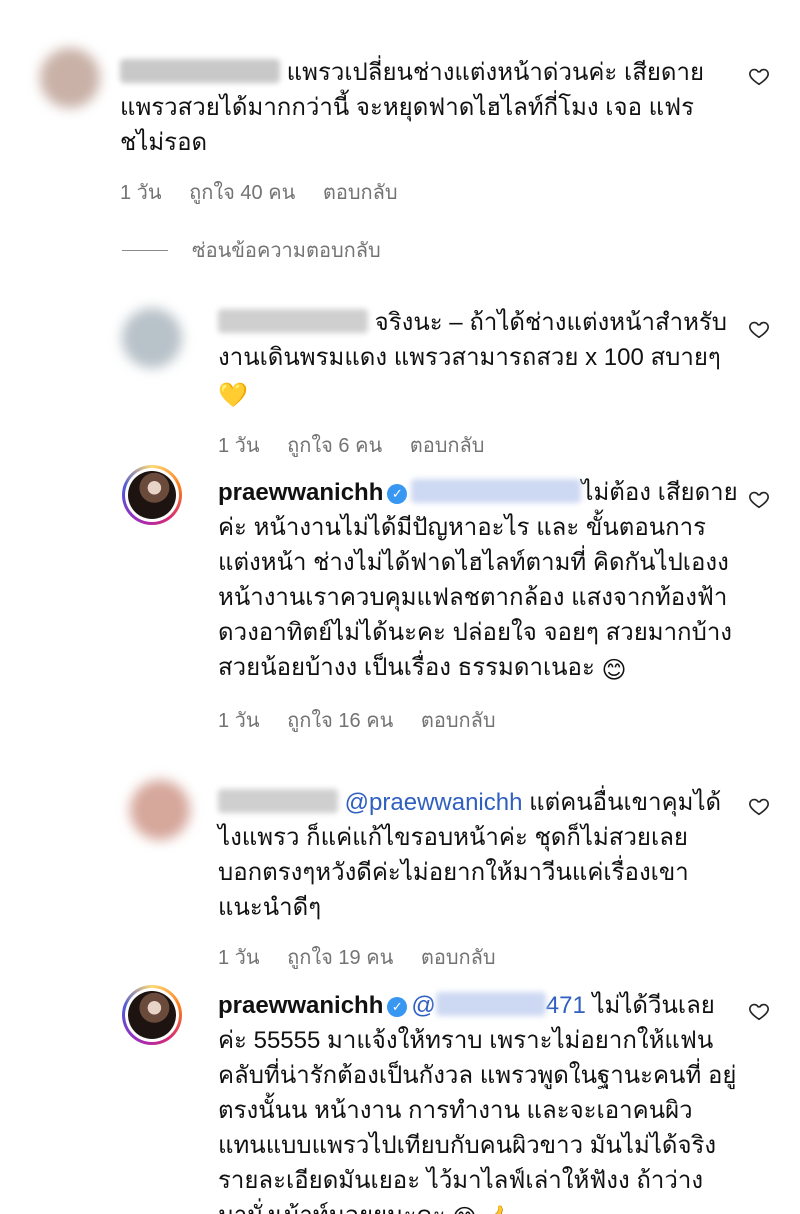 The width and height of the screenshot is (800, 1214). I want to click on hide-replies-label: ซ่อนข้อความตอบกลับ, so click(286, 251).